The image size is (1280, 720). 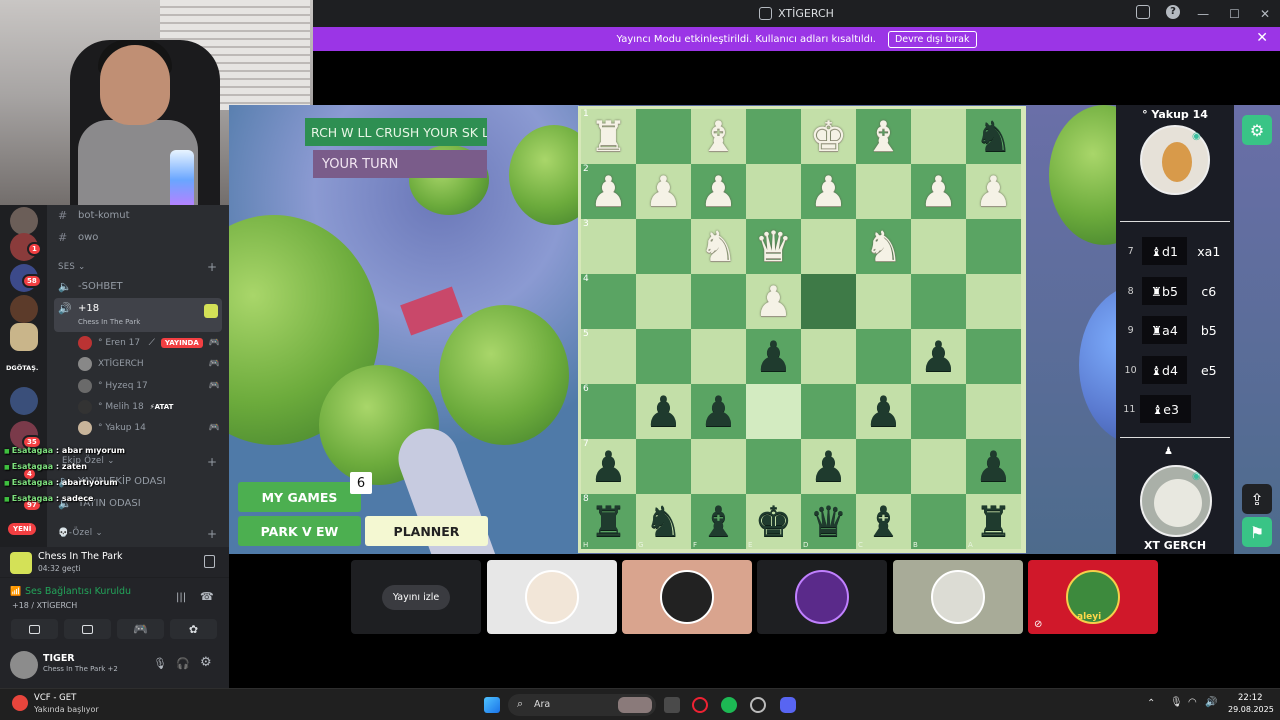 What do you see at coordinates (209, 561) in the screenshot?
I see `popout-icon` at bounding box center [209, 561].